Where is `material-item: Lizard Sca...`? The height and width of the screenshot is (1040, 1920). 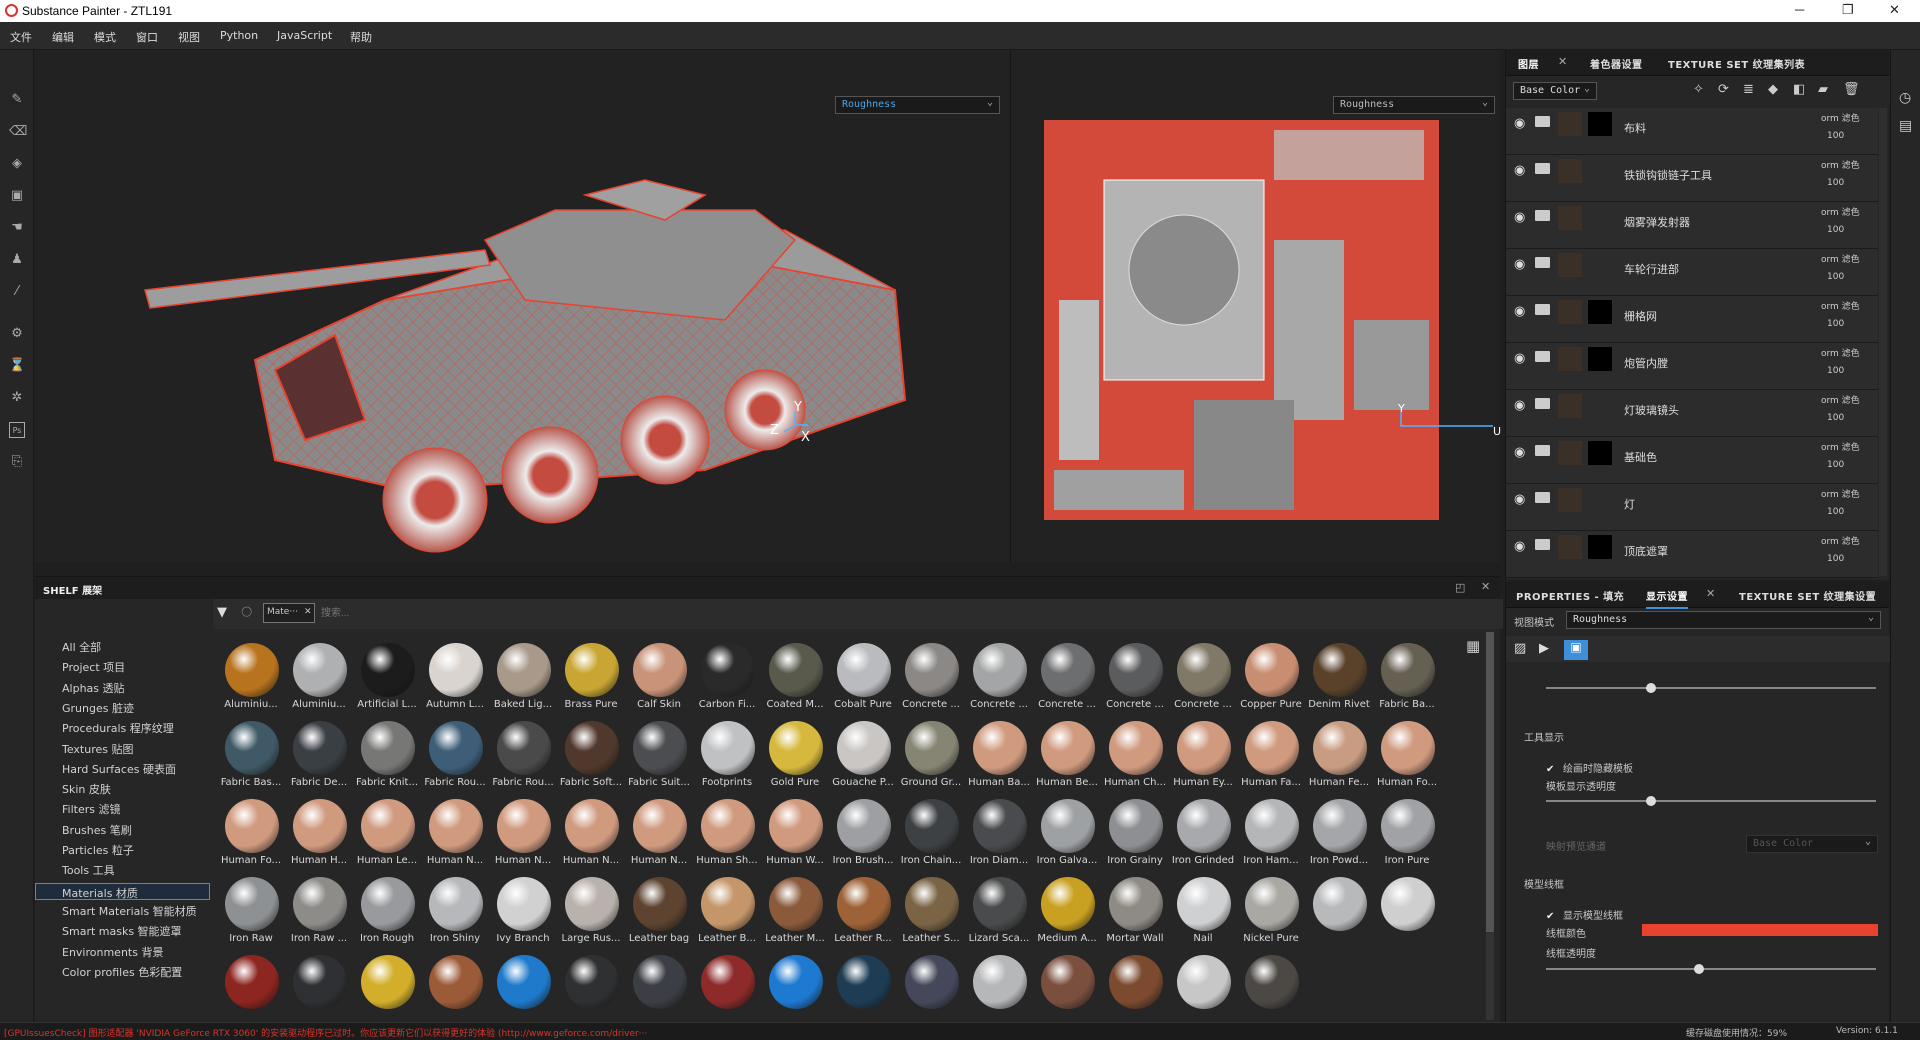
material-item: Lizard Sca... is located at coordinates (999, 912).